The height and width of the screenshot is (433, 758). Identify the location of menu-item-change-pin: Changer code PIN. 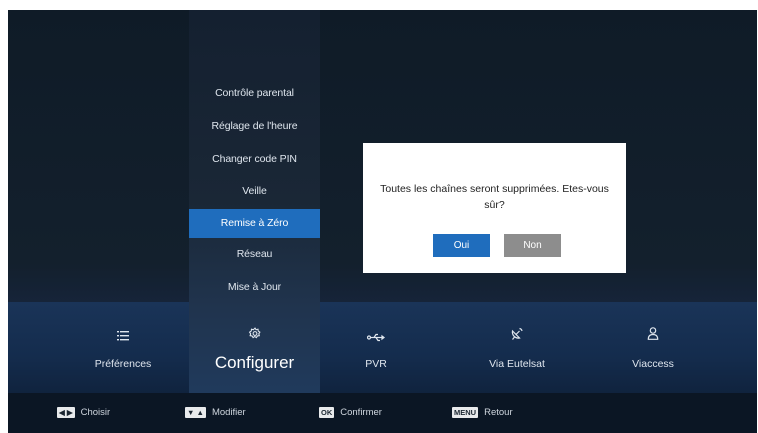
(254, 159).